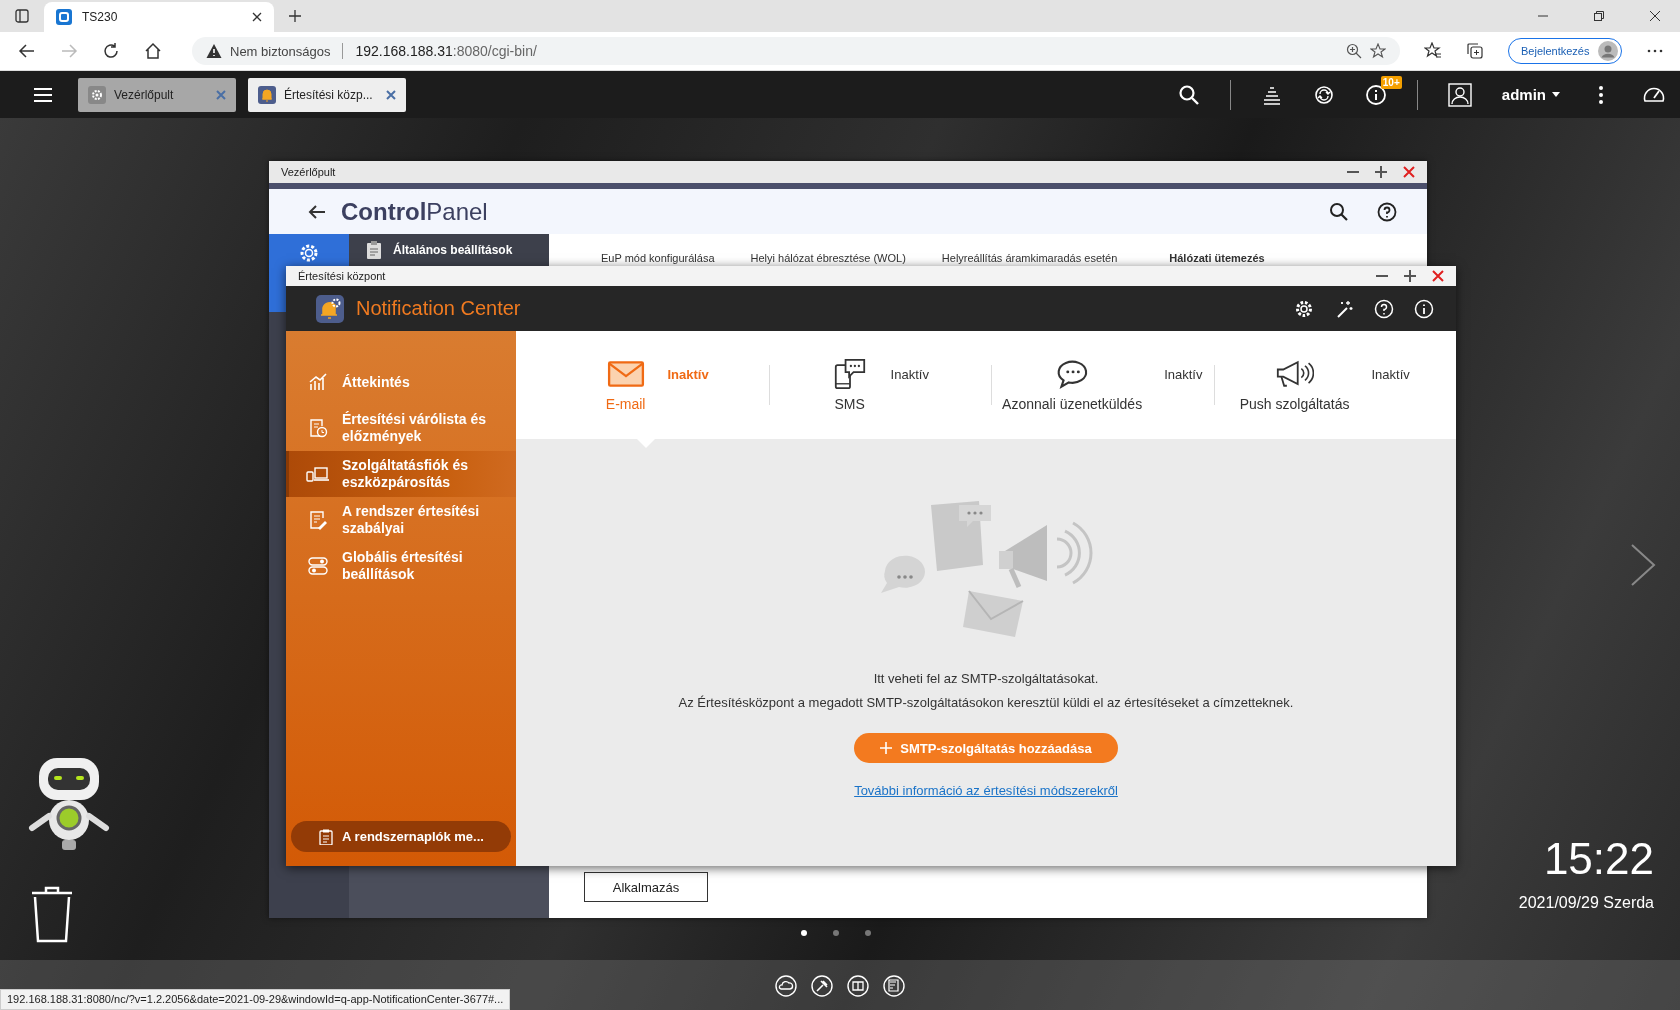  What do you see at coordinates (22, 16) in the screenshot?
I see `tab-actions-icon` at bounding box center [22, 16].